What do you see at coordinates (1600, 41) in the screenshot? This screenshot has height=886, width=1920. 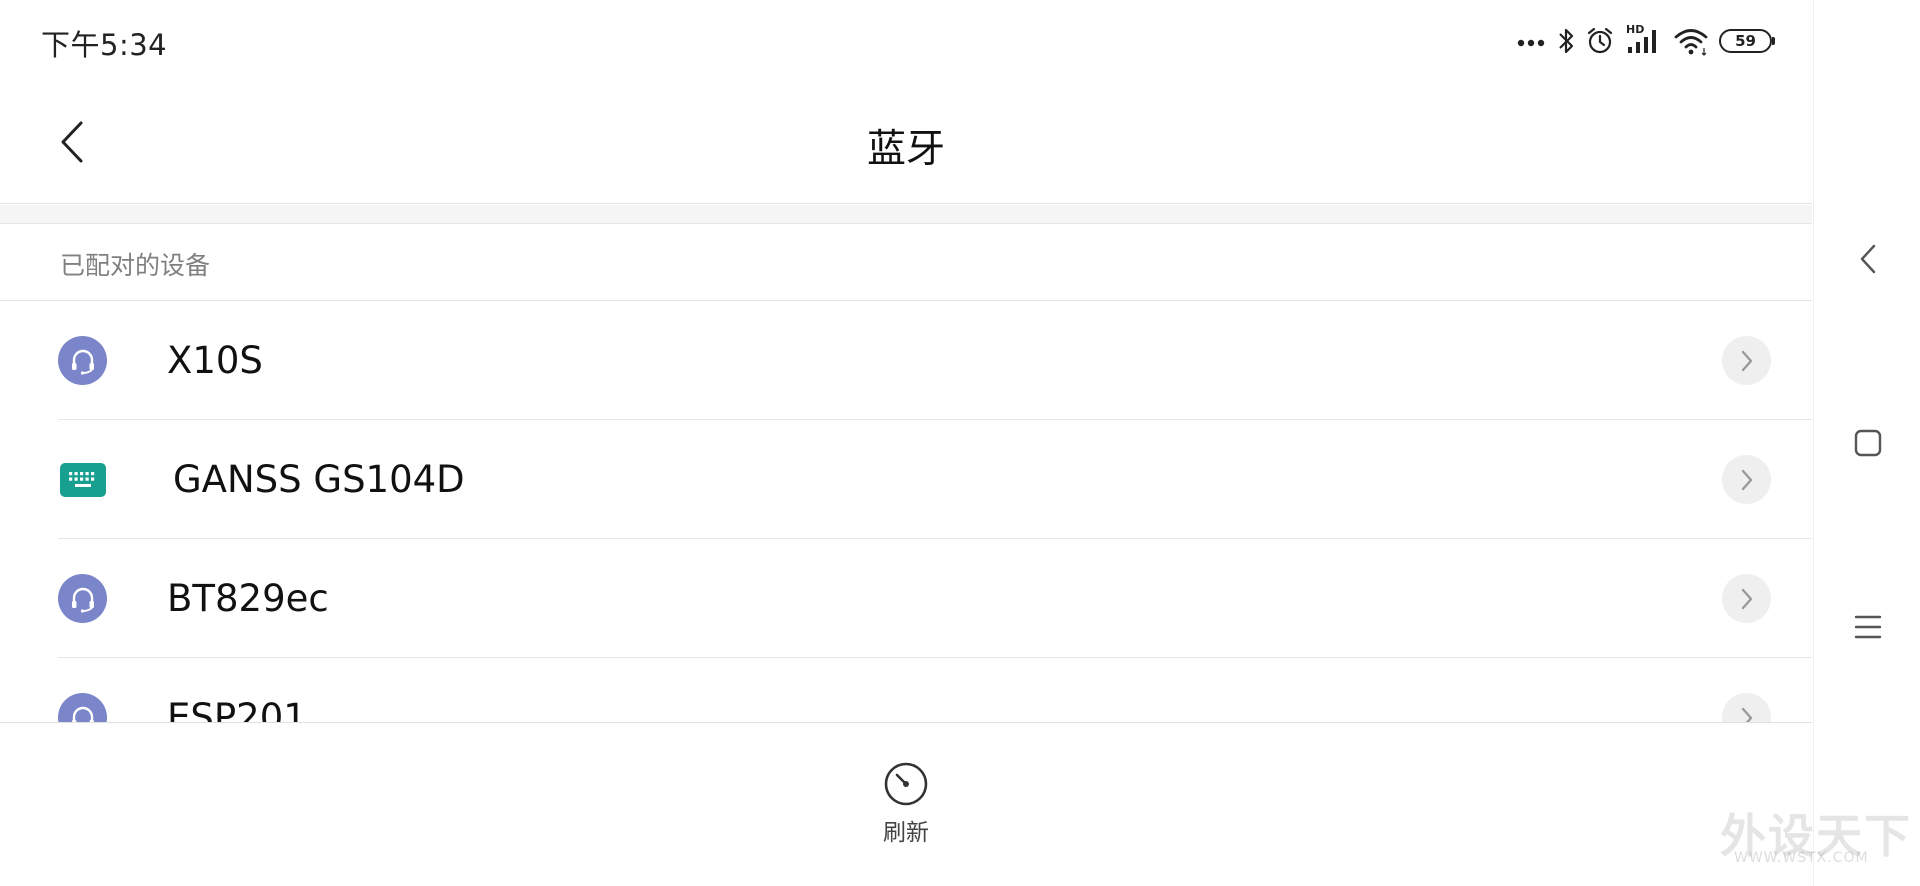 I see `alarm-icon` at bounding box center [1600, 41].